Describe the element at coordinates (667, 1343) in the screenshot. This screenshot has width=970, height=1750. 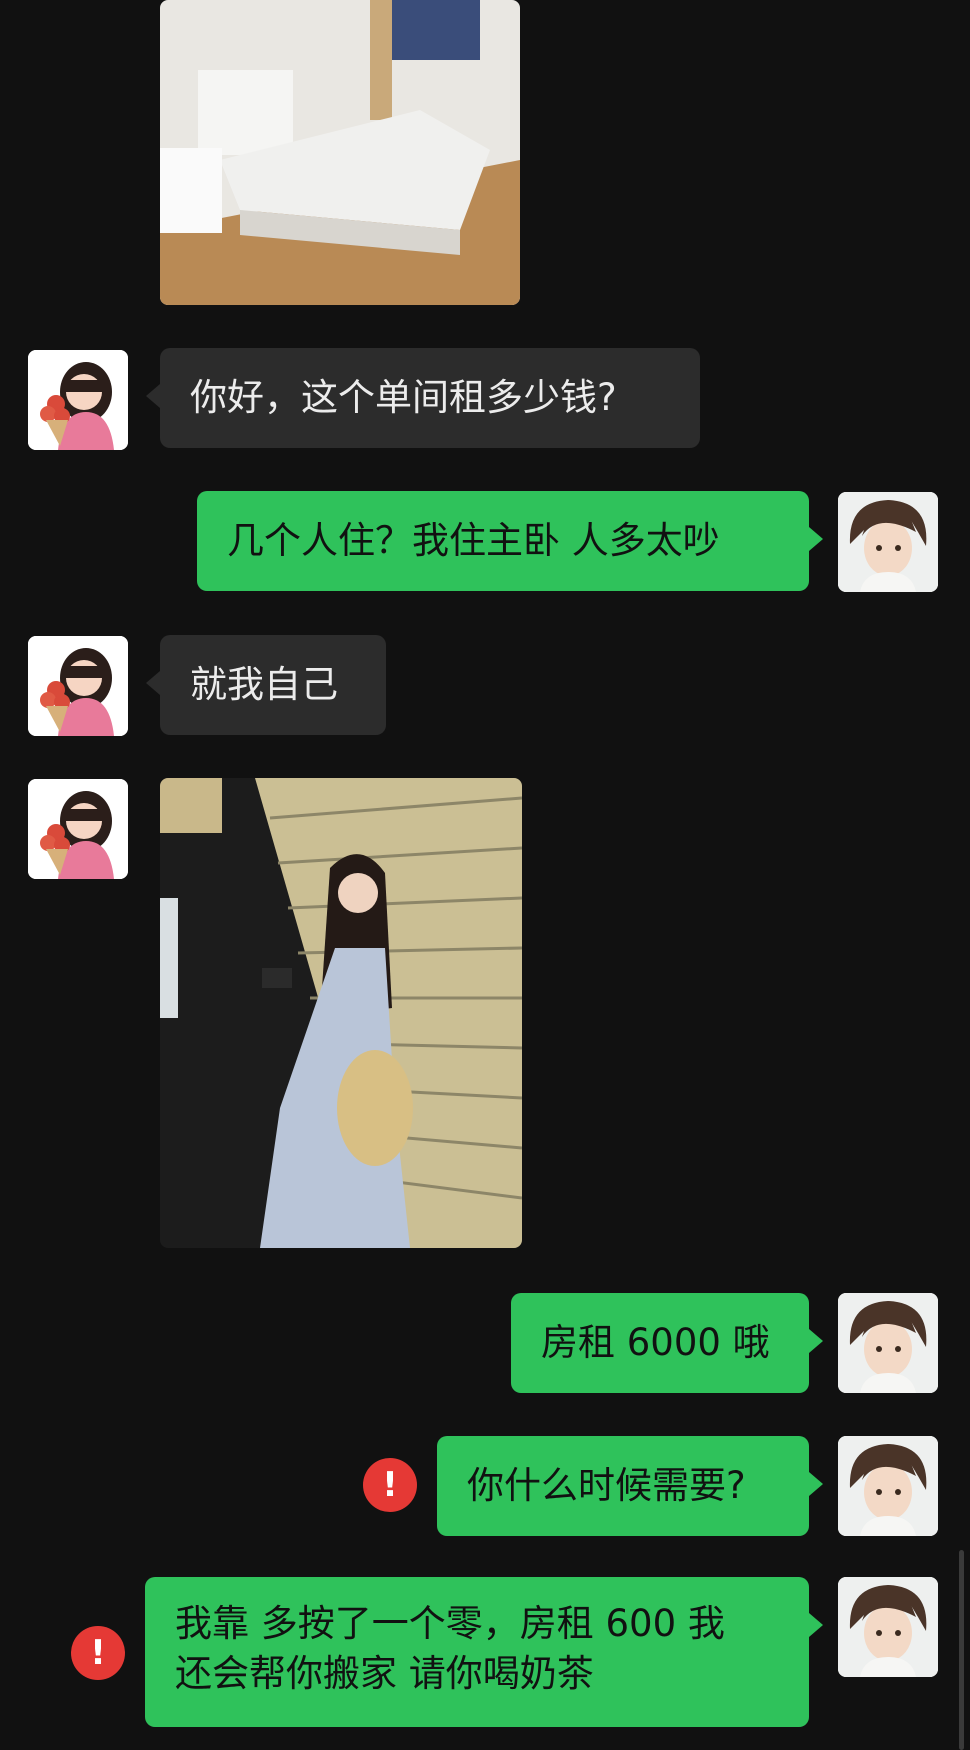
I see `outgoing-message: 房租 6000 哦` at that location.